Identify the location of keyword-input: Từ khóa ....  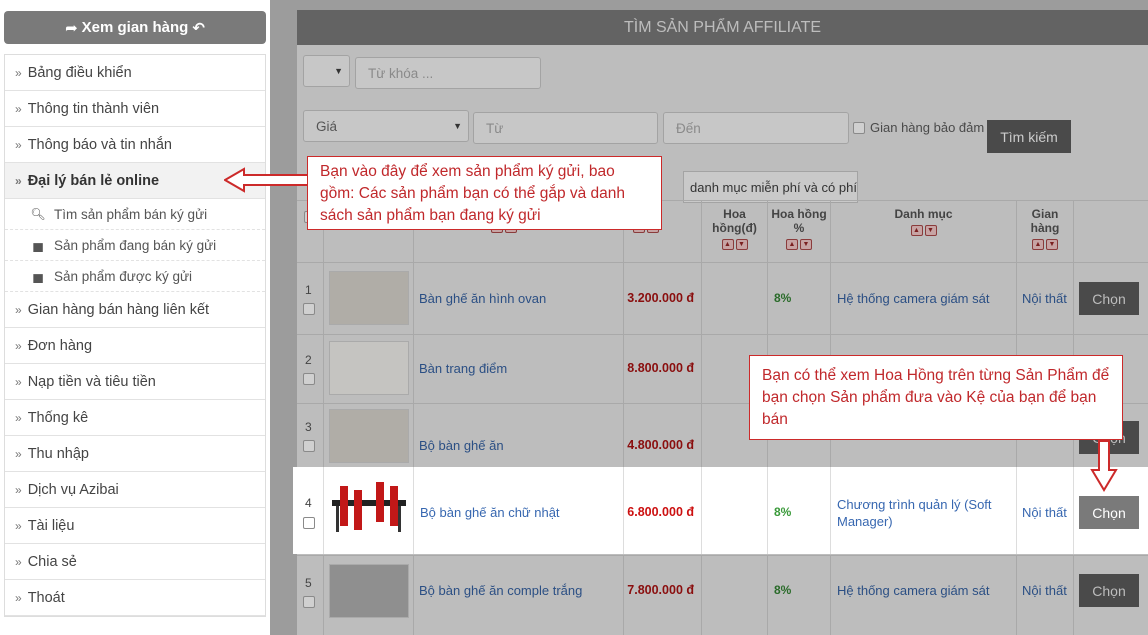
(448, 73).